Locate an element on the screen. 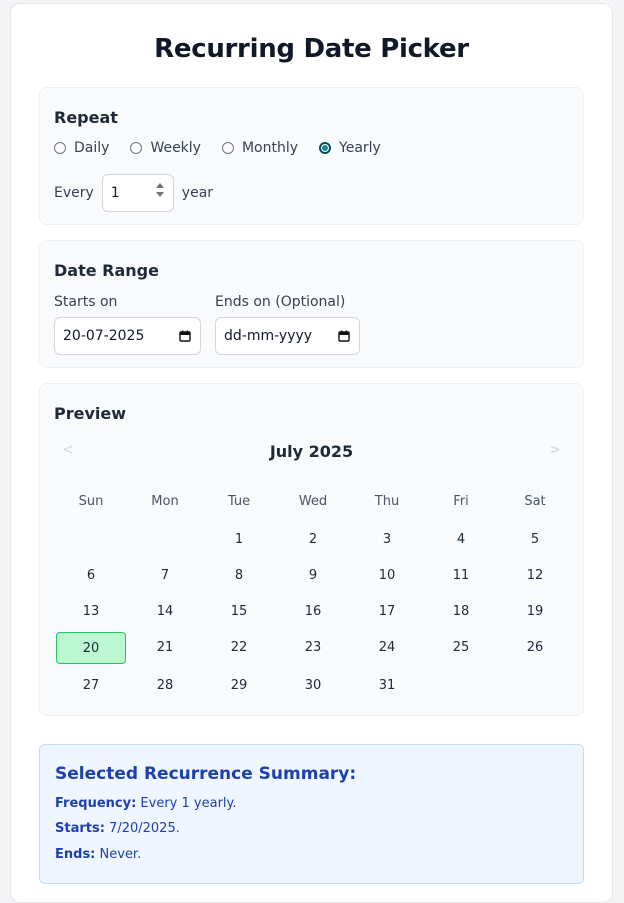  repeat-section: Repeat Daily Weekly Monthly Yearly Every is located at coordinates (311, 156).